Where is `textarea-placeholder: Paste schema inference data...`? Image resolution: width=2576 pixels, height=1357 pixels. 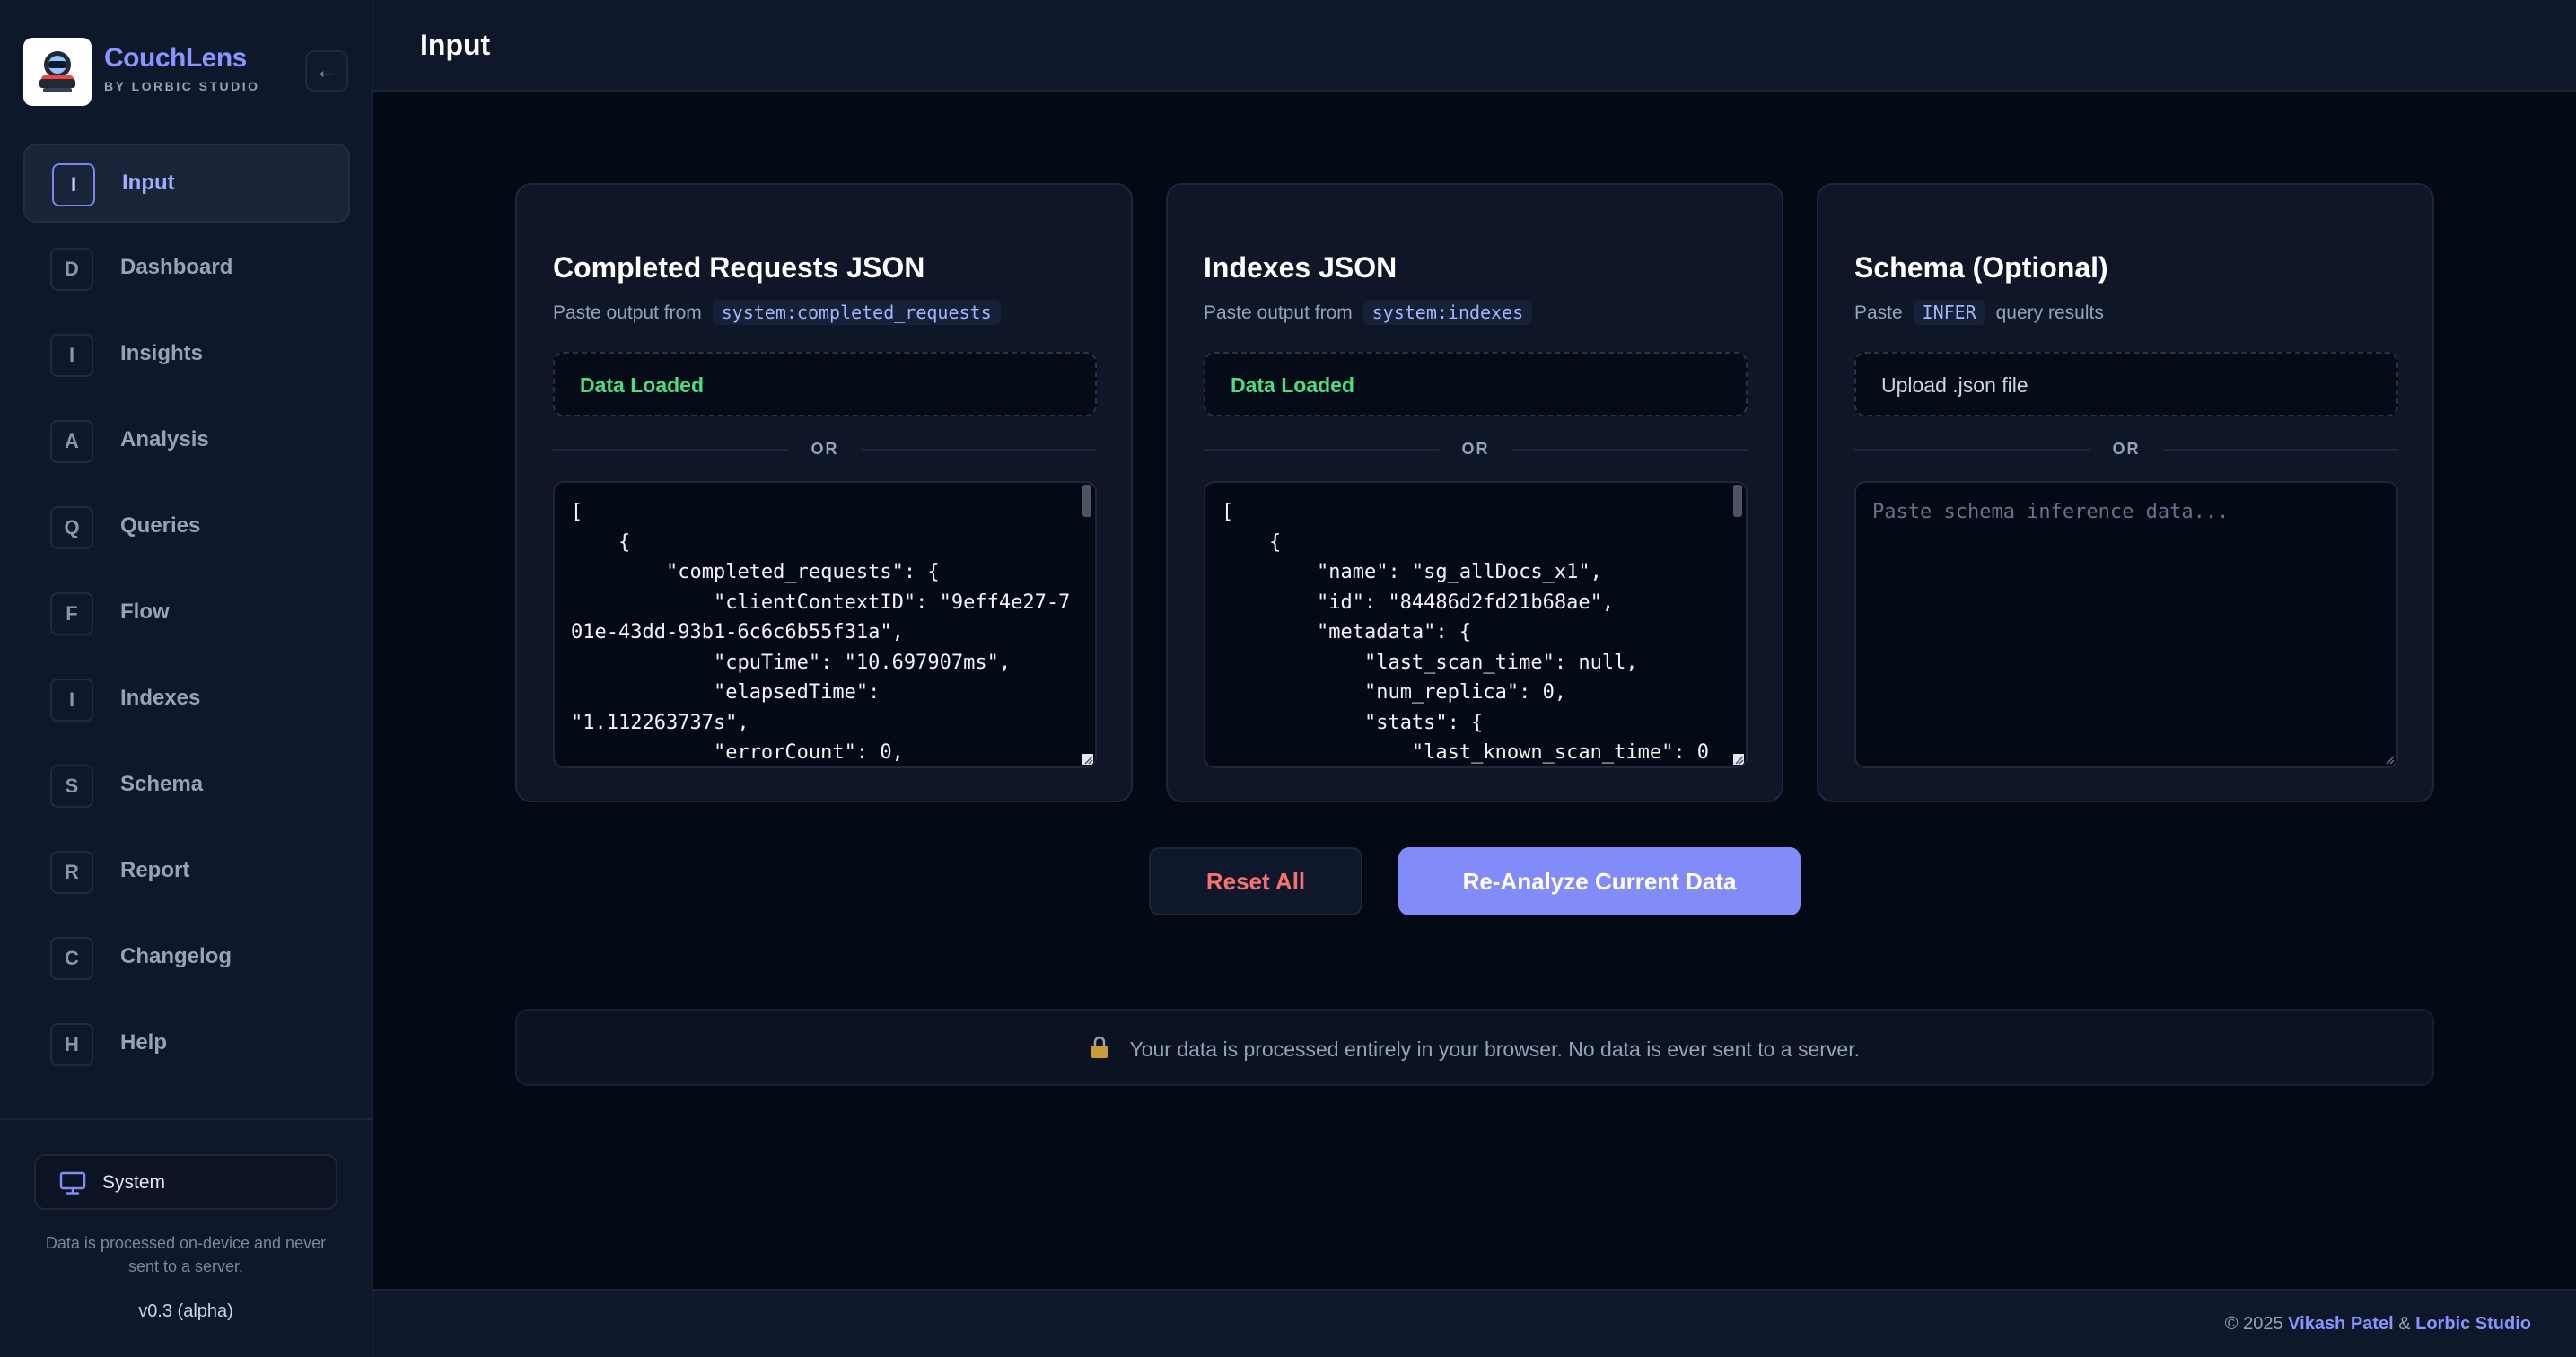
textarea-placeholder: Paste schema inference data... is located at coordinates (2051, 512).